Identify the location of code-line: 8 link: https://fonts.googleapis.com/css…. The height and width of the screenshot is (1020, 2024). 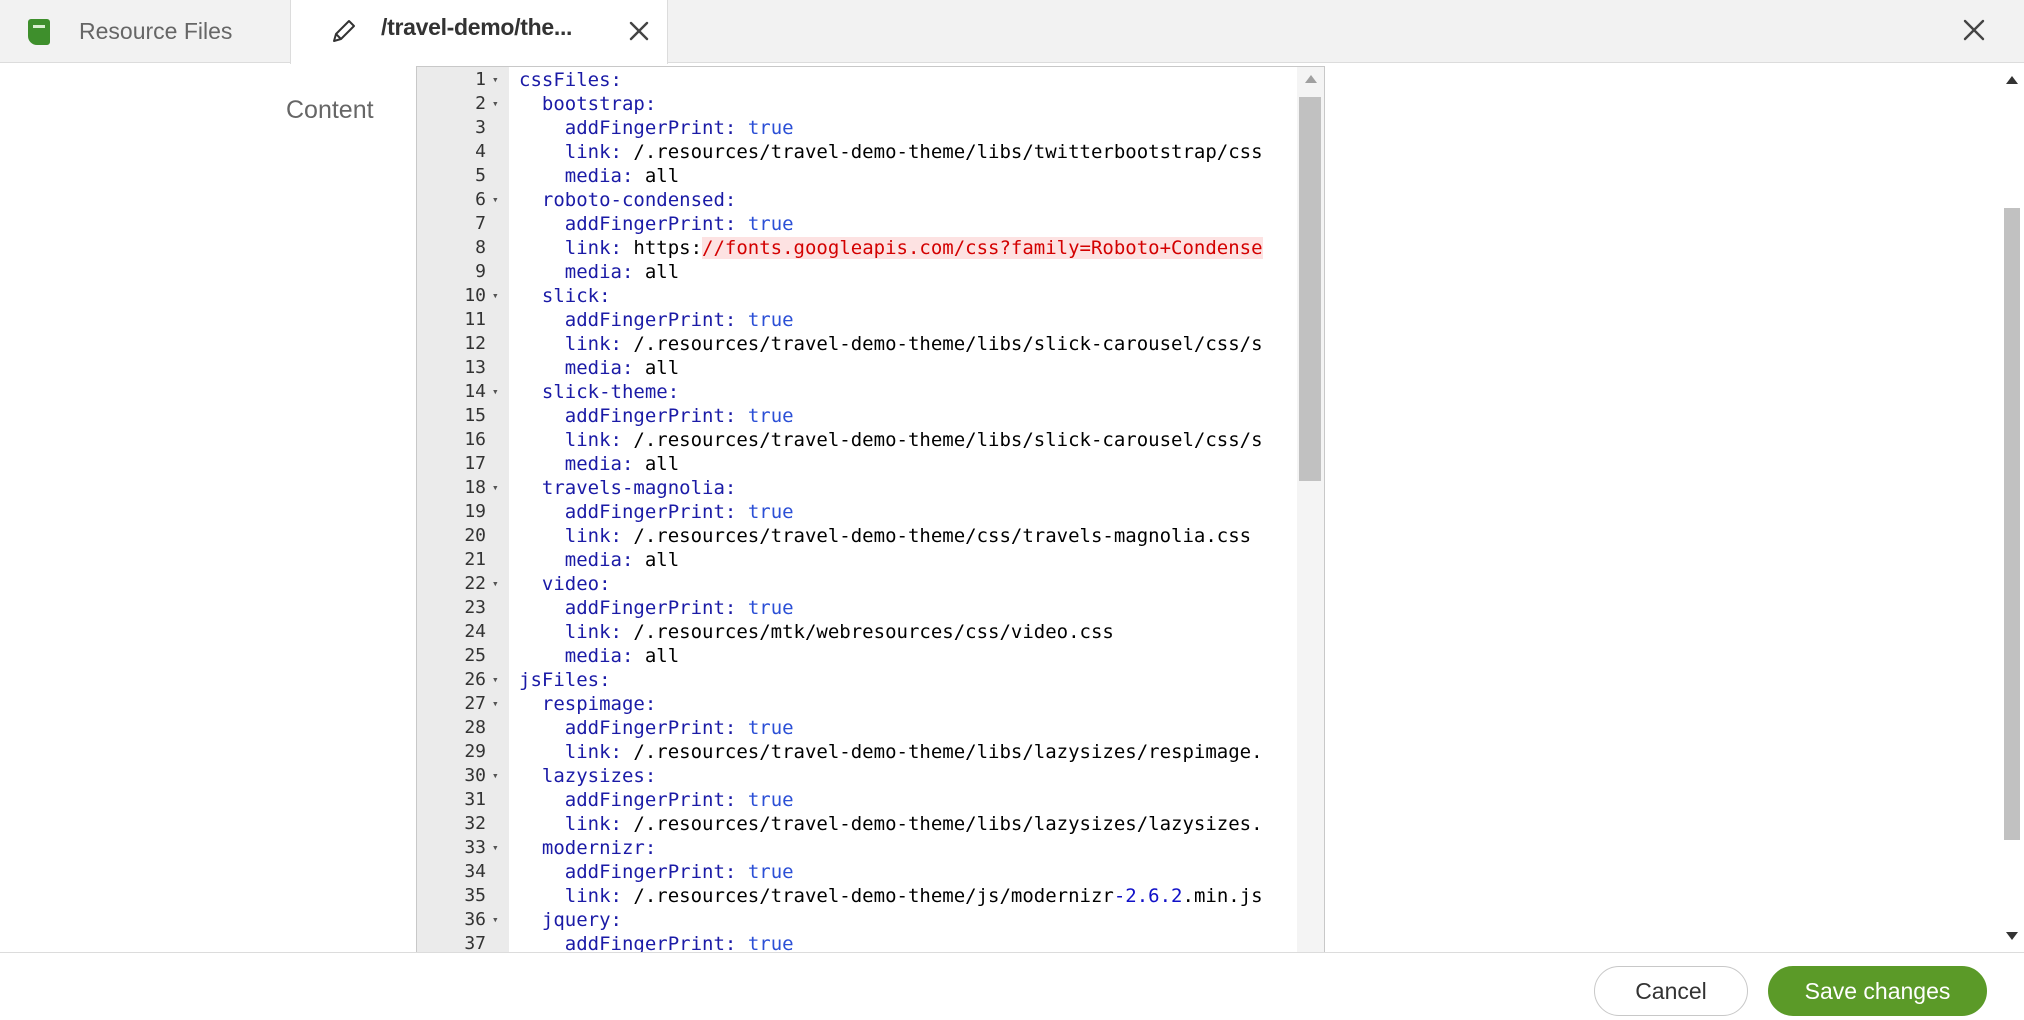
(857, 248).